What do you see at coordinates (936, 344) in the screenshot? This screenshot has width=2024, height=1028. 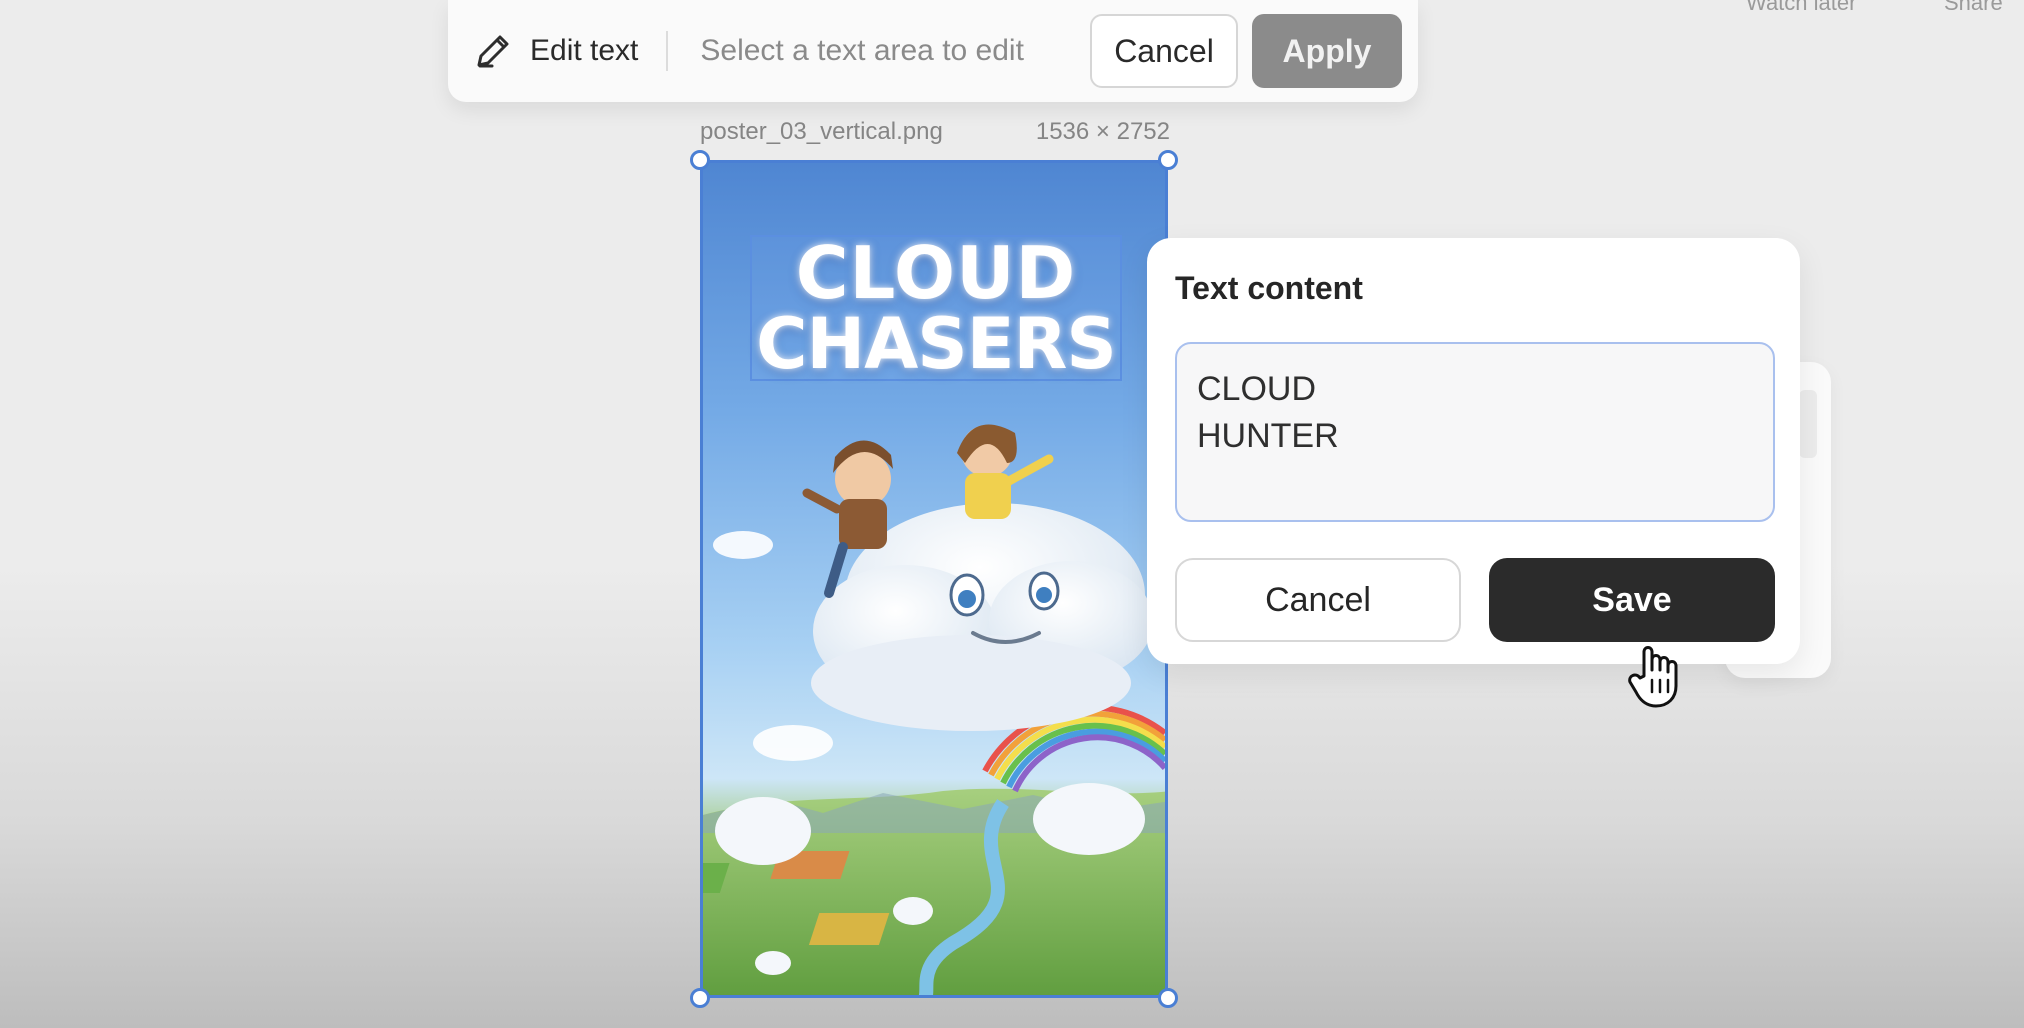 I see `poster-title-line-2: CHASERS` at bounding box center [936, 344].